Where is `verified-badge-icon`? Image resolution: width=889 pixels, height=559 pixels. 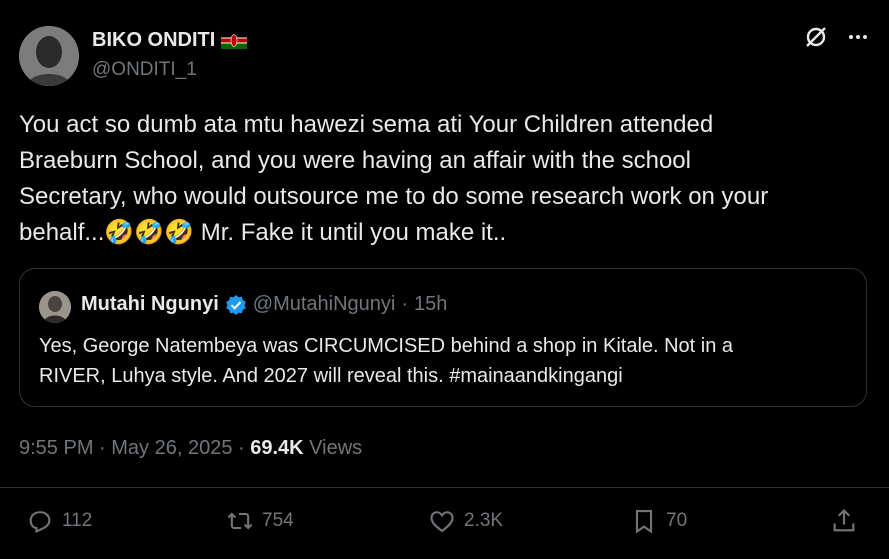
verified-badge-icon is located at coordinates (235, 304).